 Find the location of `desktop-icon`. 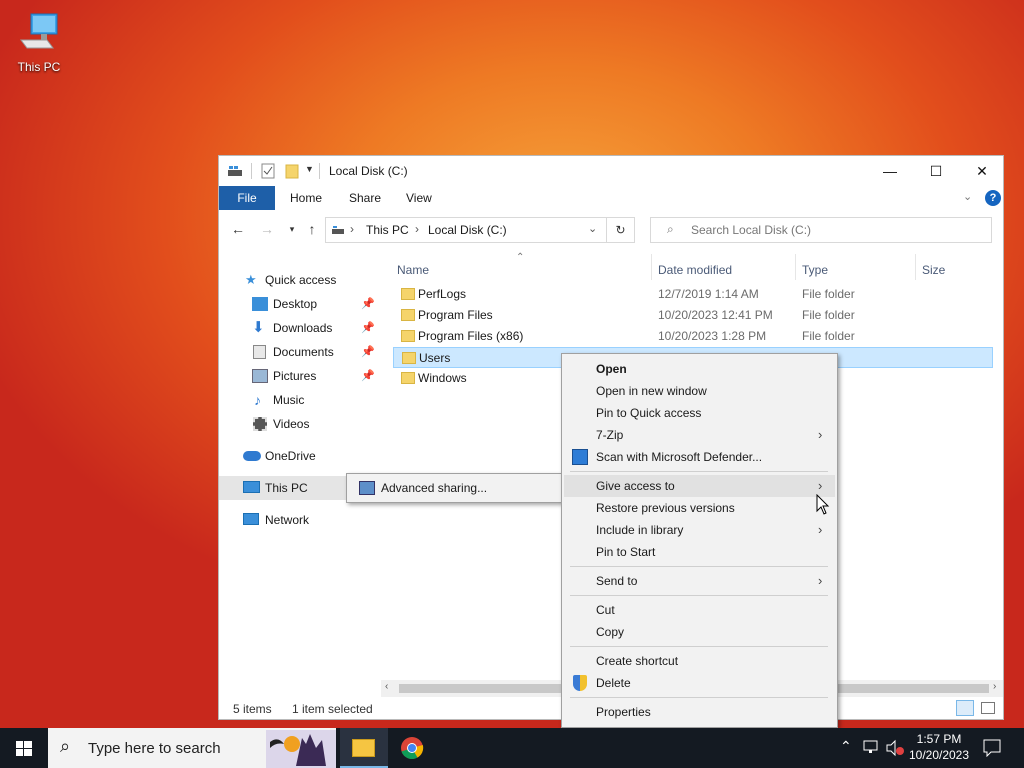

desktop-icon is located at coordinates (260, 304).